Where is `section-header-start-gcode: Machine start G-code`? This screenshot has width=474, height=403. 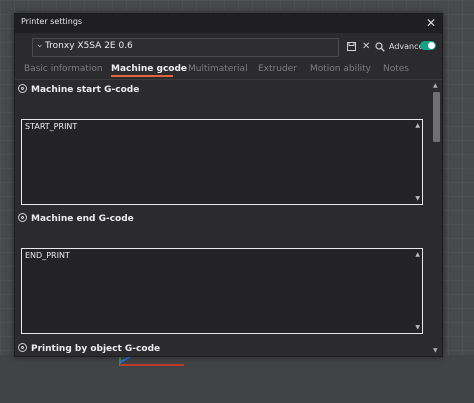
section-header-start-gcode: Machine start G-code is located at coordinates (78, 89).